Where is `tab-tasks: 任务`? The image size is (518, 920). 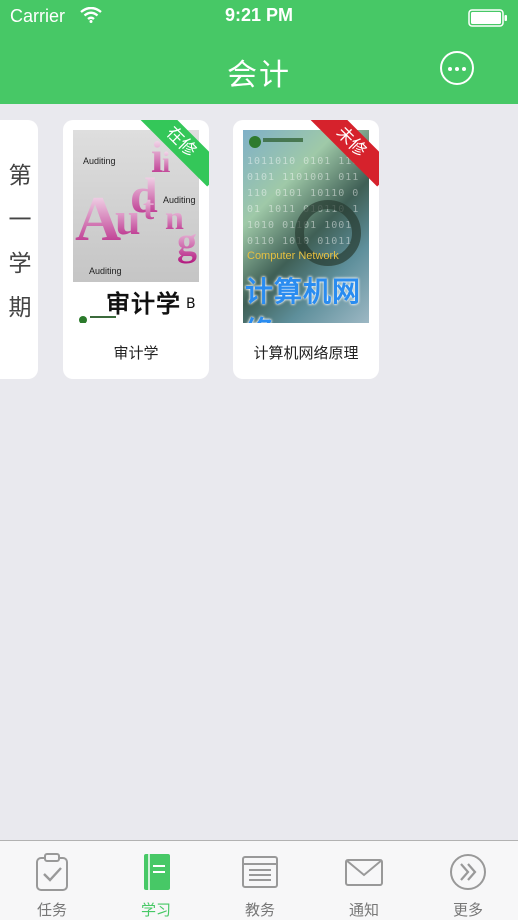 tab-tasks: 任务 is located at coordinates (52, 880).